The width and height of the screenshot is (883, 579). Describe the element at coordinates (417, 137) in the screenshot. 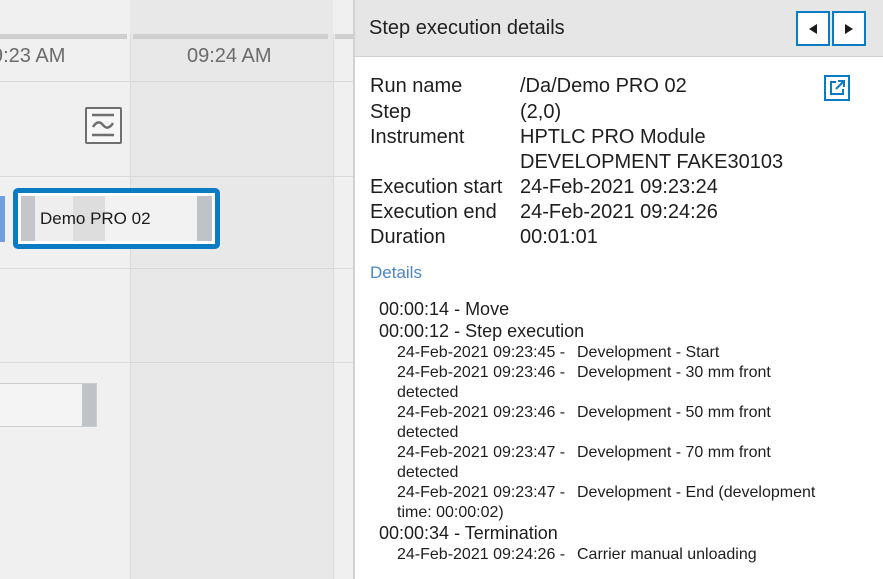

I see `info-key: Instrument` at that location.